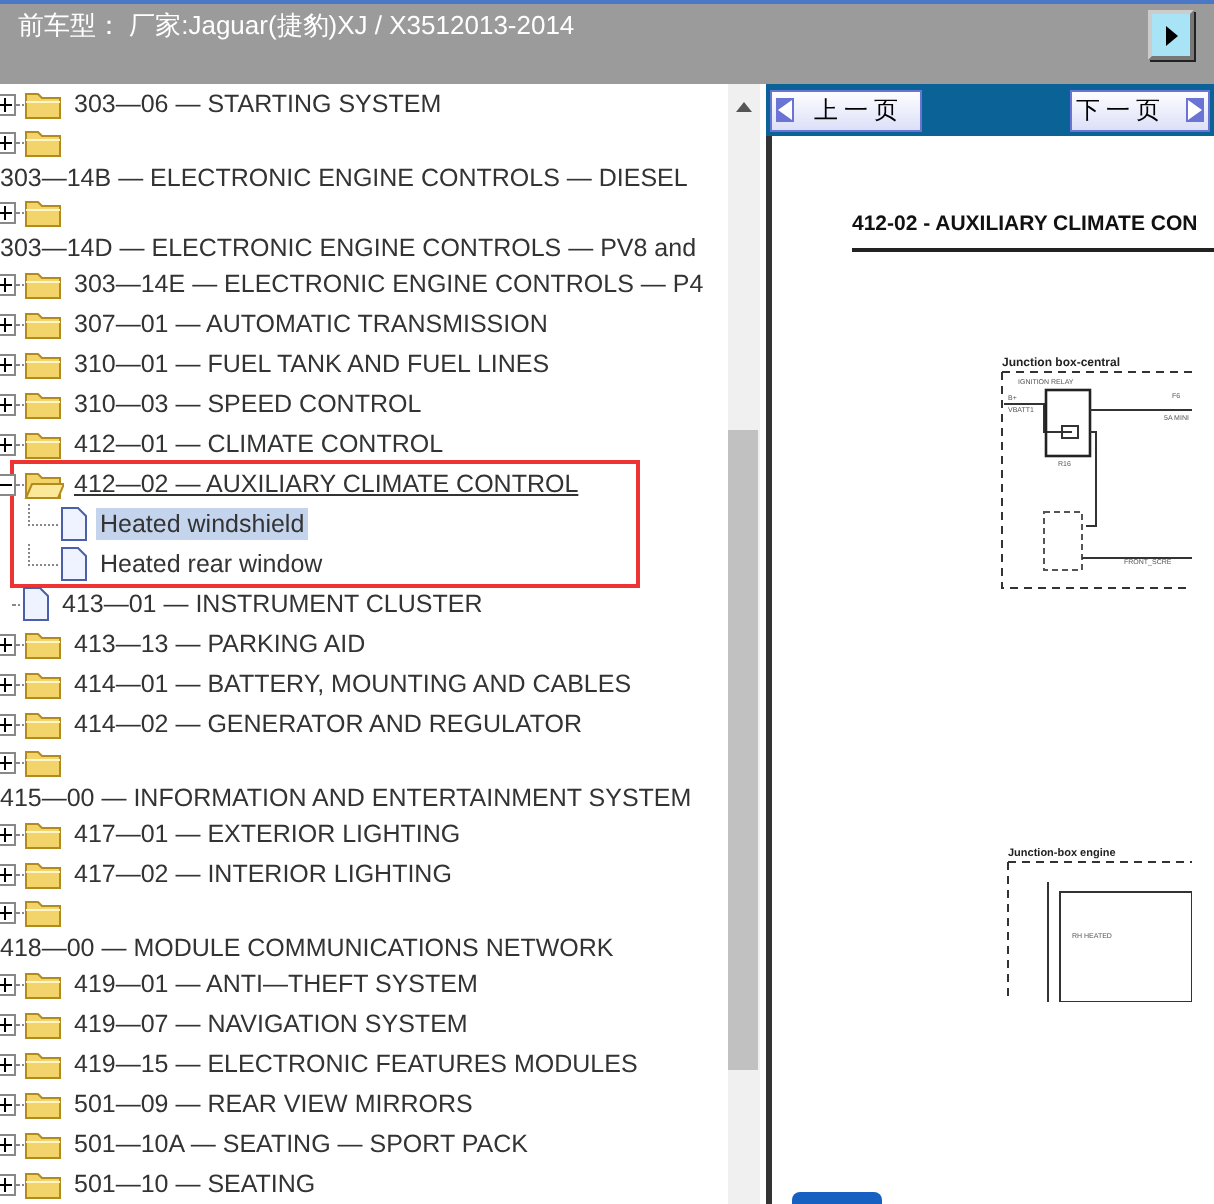 Image resolution: width=1214 pixels, height=1204 pixels. What do you see at coordinates (259, 444) in the screenshot?
I see `tree-item: 412—01 — CLIMATE CONTROL` at bounding box center [259, 444].